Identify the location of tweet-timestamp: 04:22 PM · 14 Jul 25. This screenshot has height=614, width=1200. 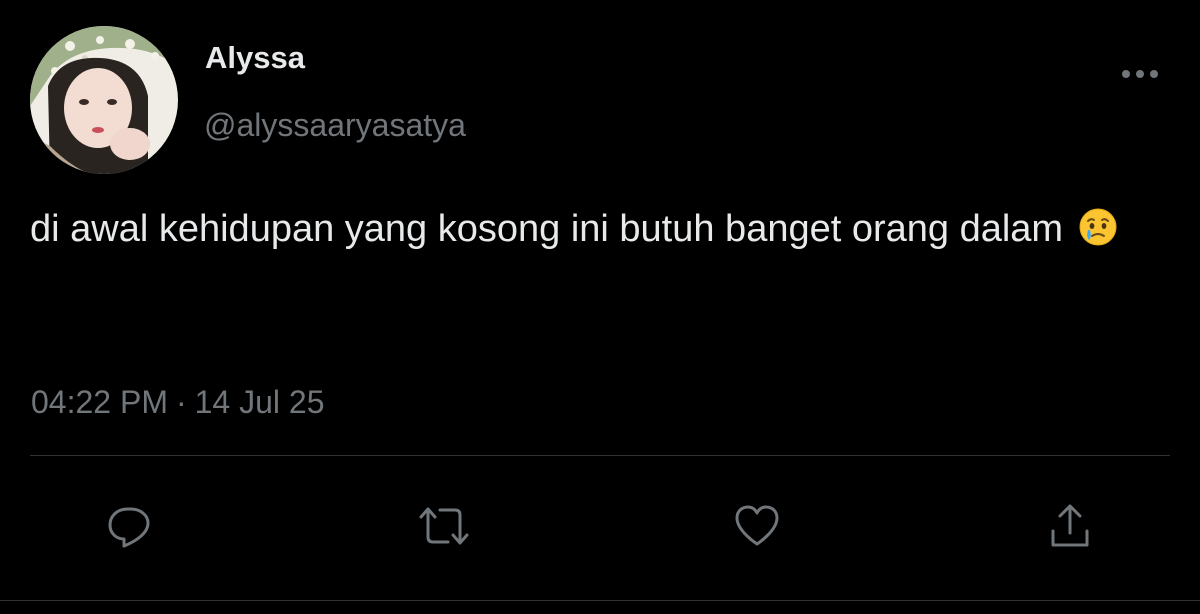
(178, 402).